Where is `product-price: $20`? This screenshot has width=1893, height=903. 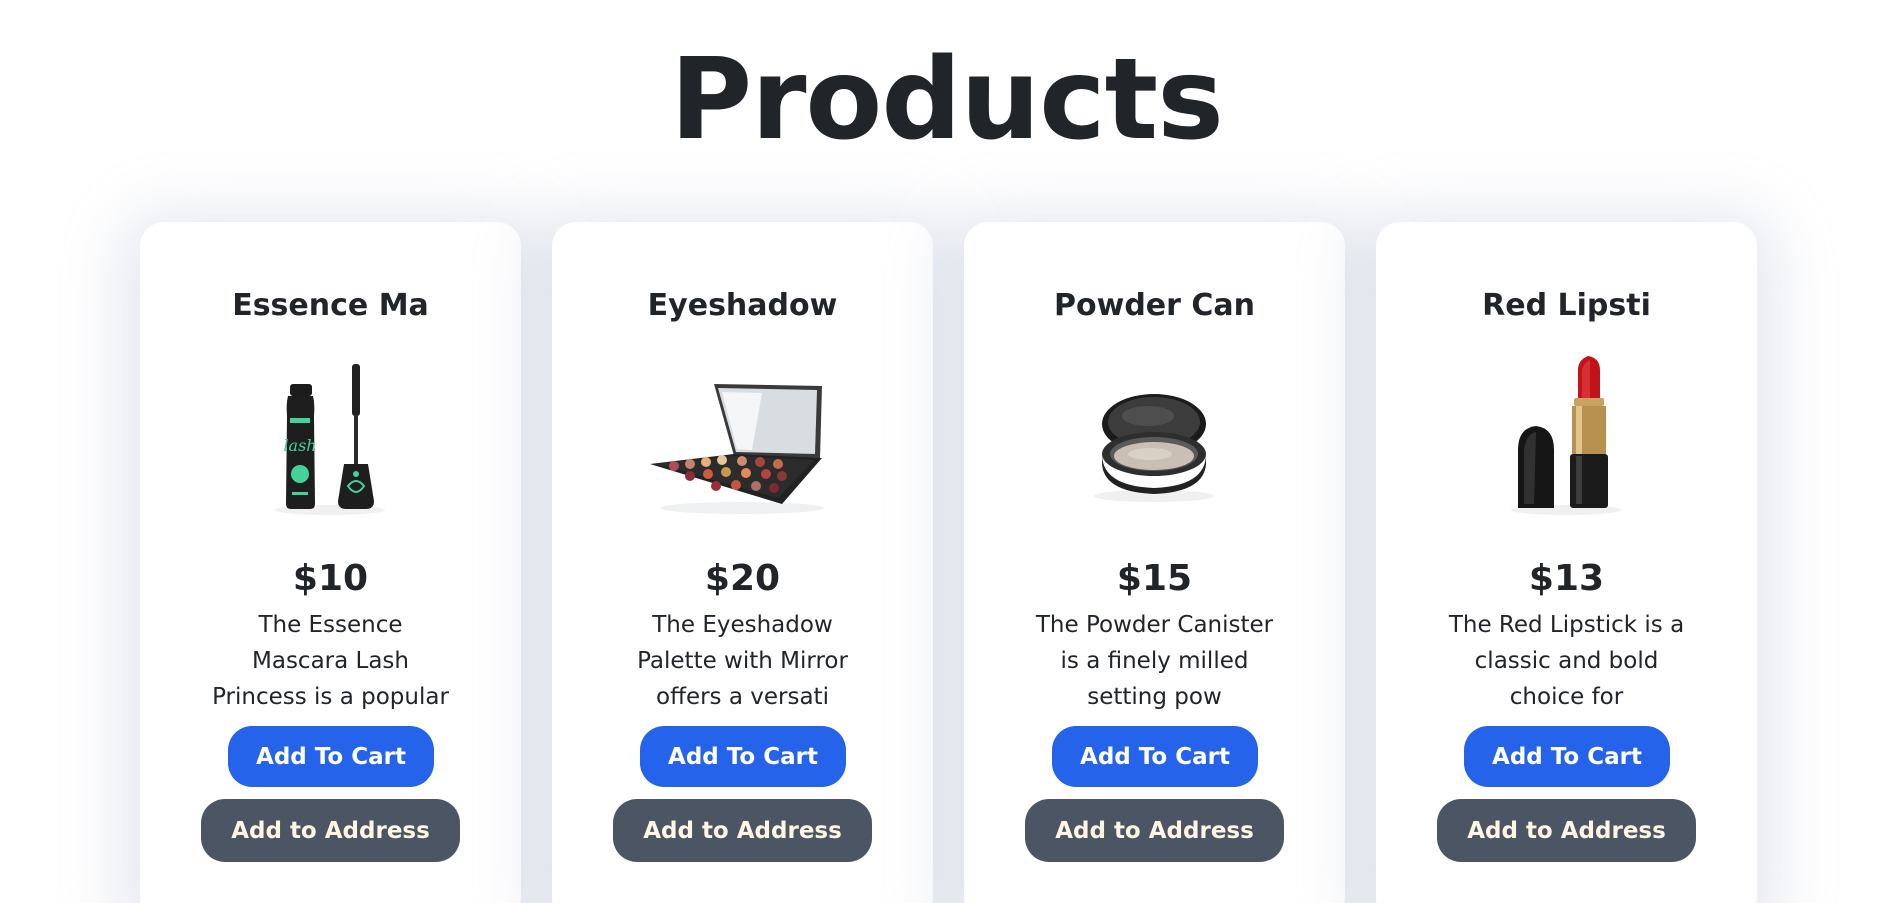 product-price: $20 is located at coordinates (742, 578).